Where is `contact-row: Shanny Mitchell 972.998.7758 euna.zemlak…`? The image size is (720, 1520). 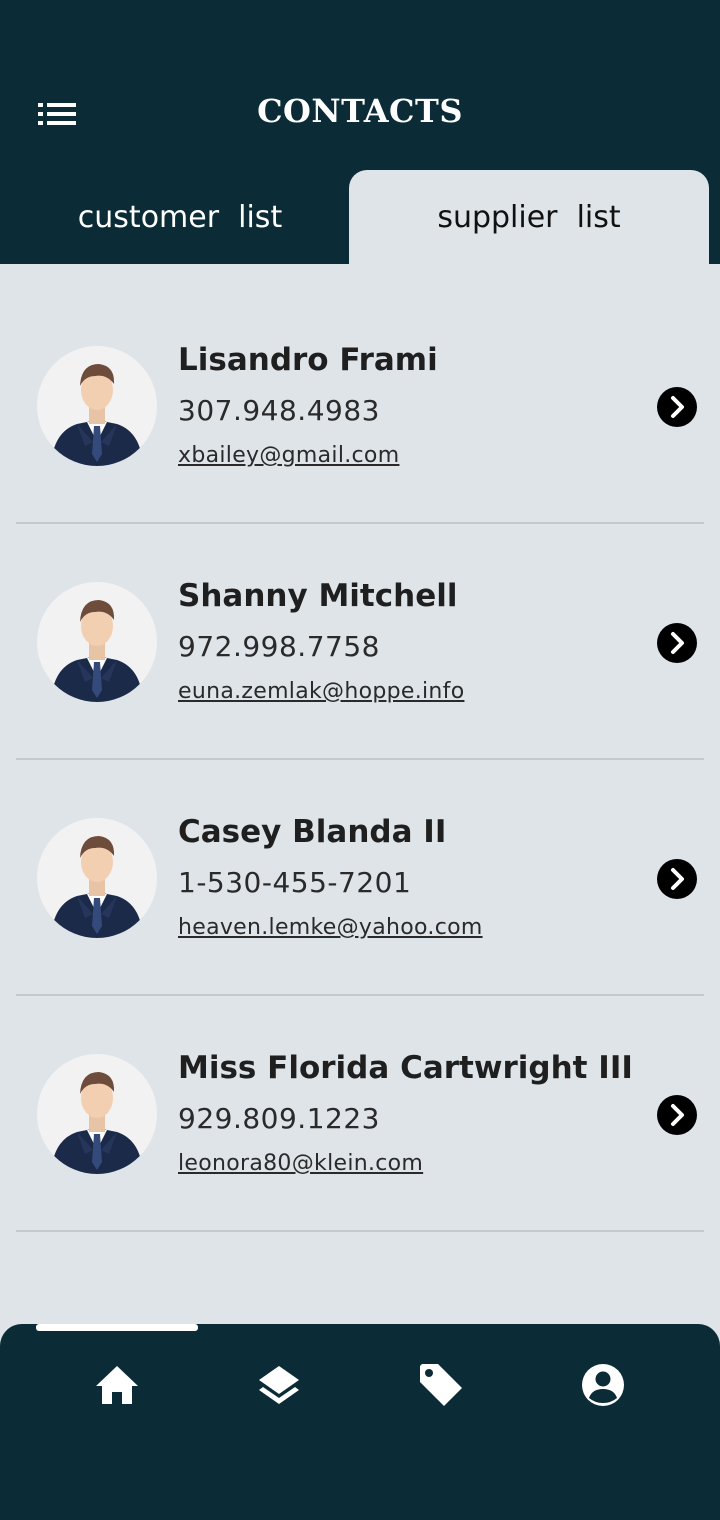 contact-row: Shanny Mitchell 972.998.7758 euna.zemlak… is located at coordinates (360, 642).